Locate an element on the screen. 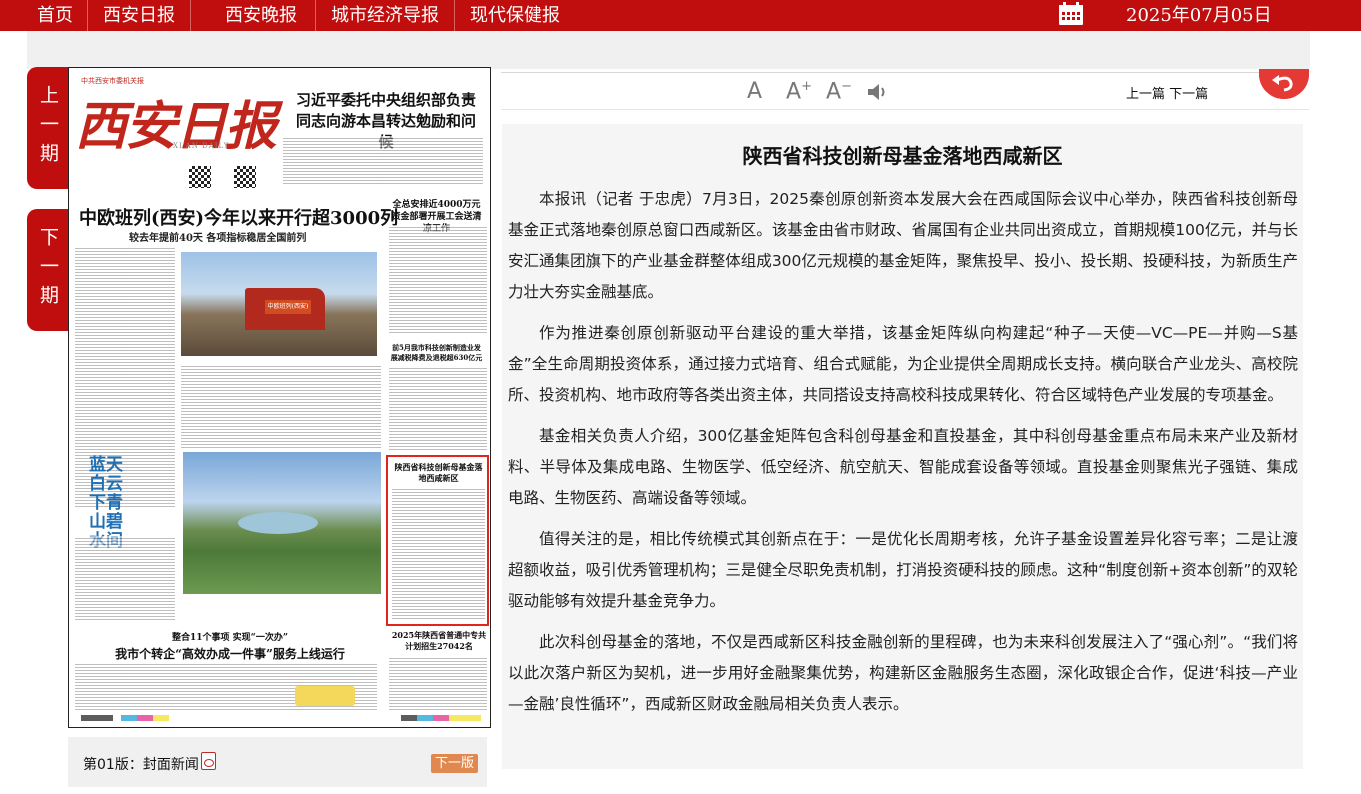 This screenshot has height=794, width=1361. highlighted-article-box: 陕西省科技创新母基金落地西咸新区 is located at coordinates (437, 540).